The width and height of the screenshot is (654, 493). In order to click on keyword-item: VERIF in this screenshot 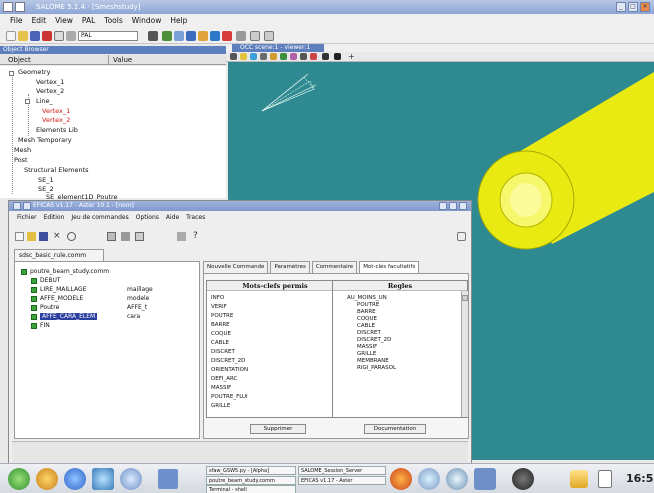, I will do `click(219, 307)`.